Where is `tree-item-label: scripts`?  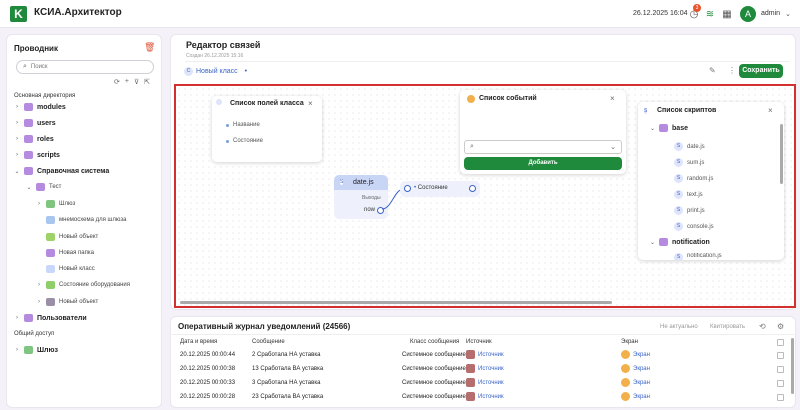 tree-item-label: scripts is located at coordinates (48, 155).